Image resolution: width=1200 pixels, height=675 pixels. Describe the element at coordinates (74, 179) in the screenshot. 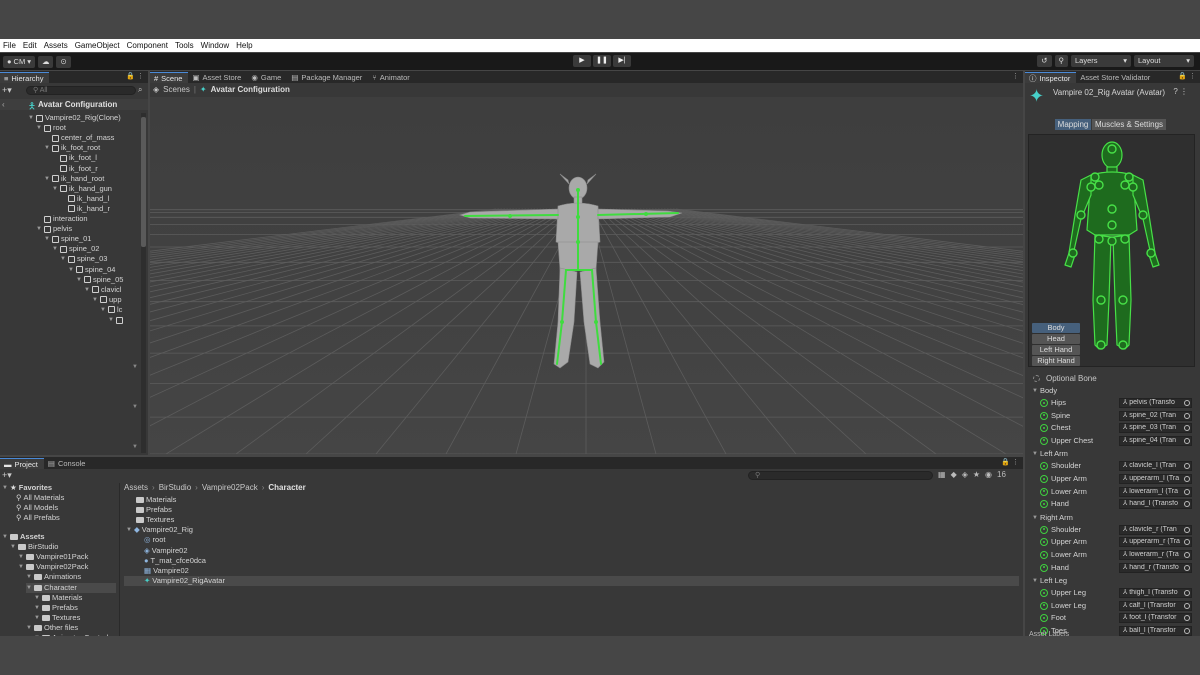

I see `hierarchy-item: ▼ ik_hand_root` at that location.